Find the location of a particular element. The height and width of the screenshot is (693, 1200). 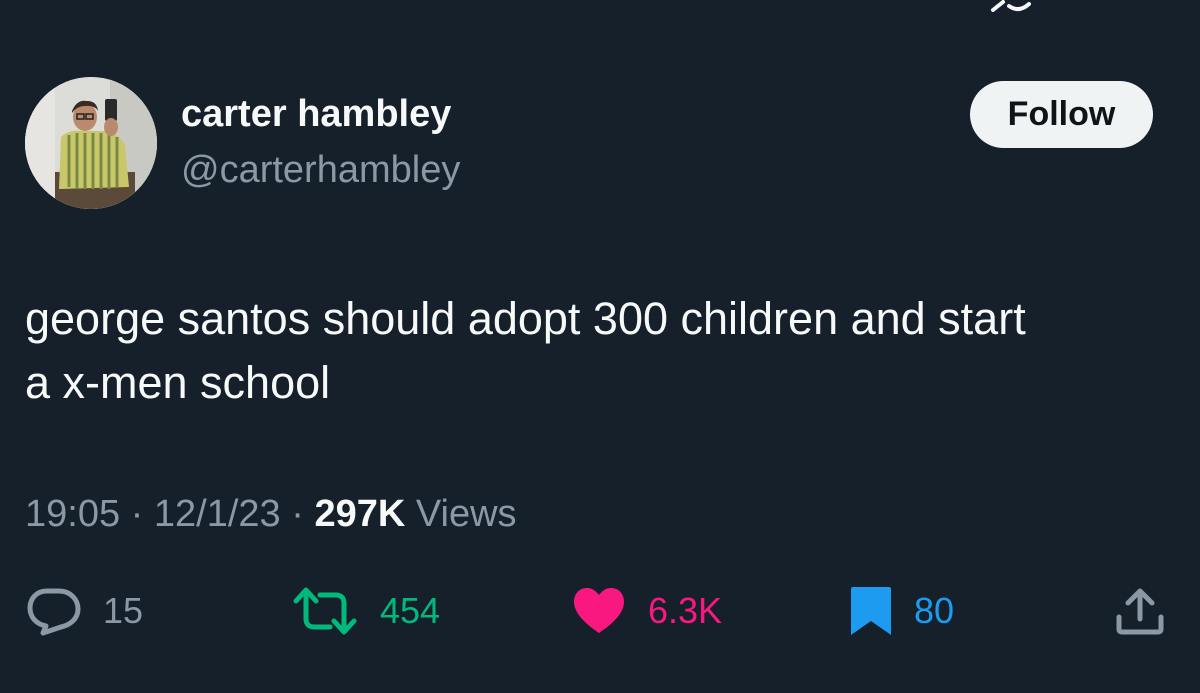

author-name: carter hambley is located at coordinates (316, 114).